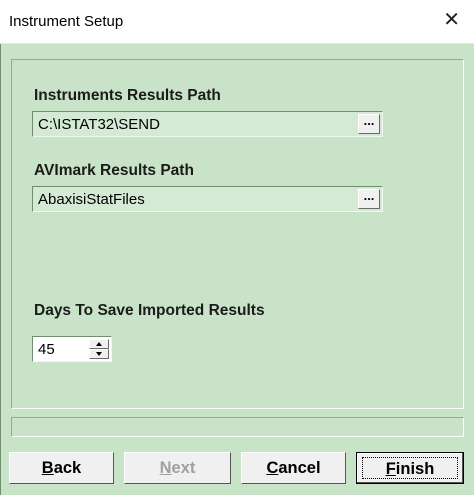 Image resolution: width=474 pixels, height=495 pixels. Describe the element at coordinates (67, 468) in the screenshot. I see `back-label: ack` at that location.